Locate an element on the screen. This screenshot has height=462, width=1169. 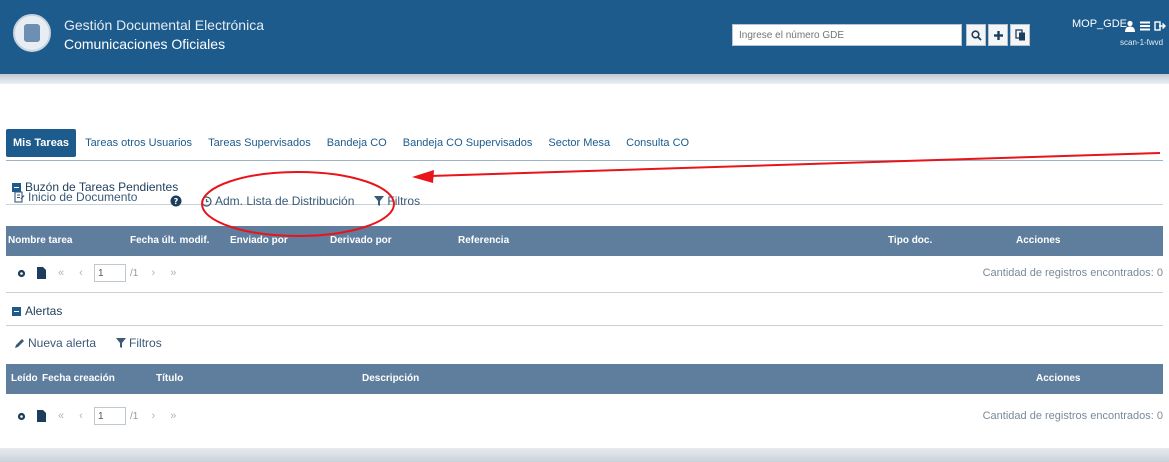
alerts-section-toggle: Alertas is located at coordinates (37, 311).